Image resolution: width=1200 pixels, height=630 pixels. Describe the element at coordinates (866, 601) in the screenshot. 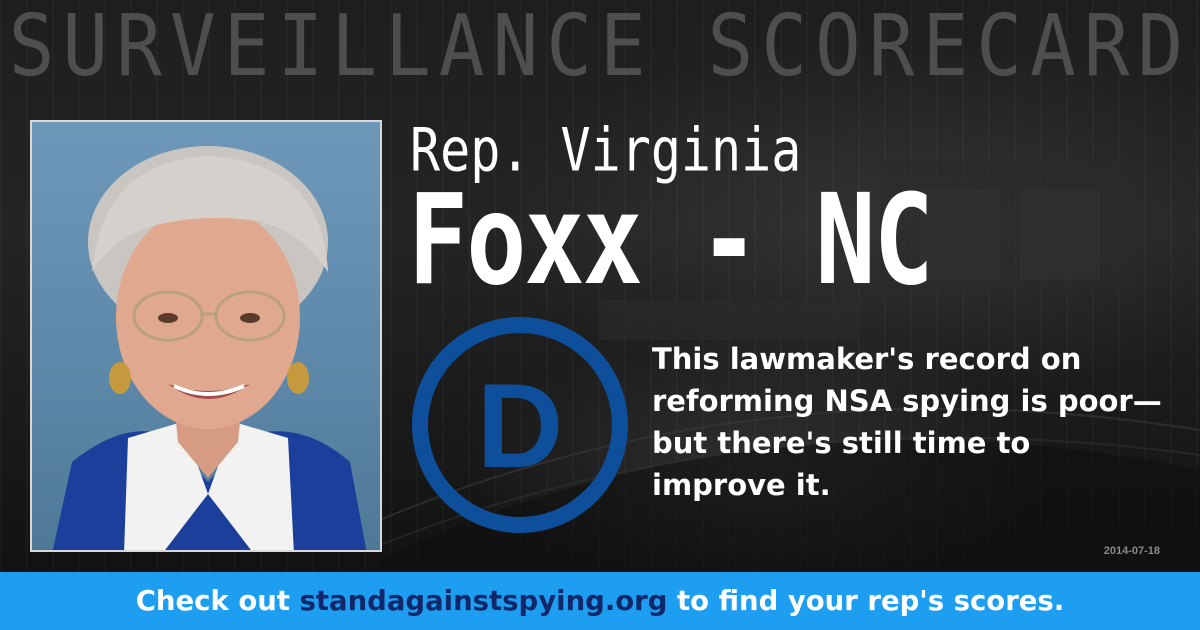

I see `footer-suffix: to find your rep's scores.` at that location.